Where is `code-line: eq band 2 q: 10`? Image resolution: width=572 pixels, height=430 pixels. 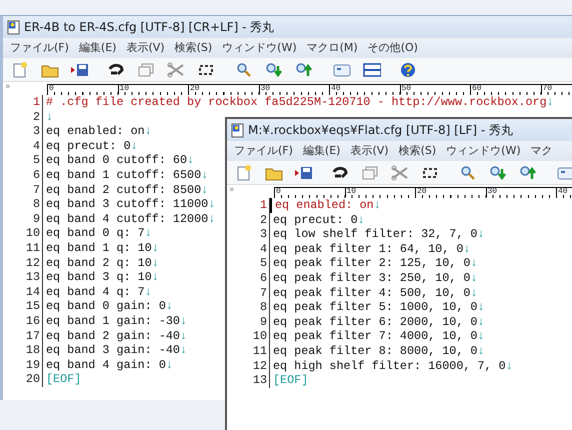
code-line: eq band 2 q: 10 is located at coordinates (99, 263).